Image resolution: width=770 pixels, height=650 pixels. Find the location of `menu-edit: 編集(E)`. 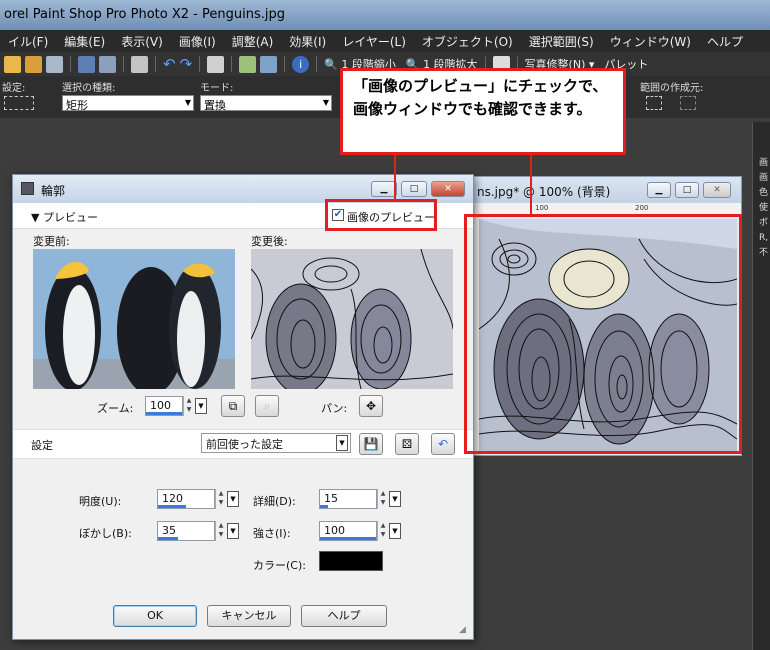

menu-edit: 編集(E) is located at coordinates (84, 41).